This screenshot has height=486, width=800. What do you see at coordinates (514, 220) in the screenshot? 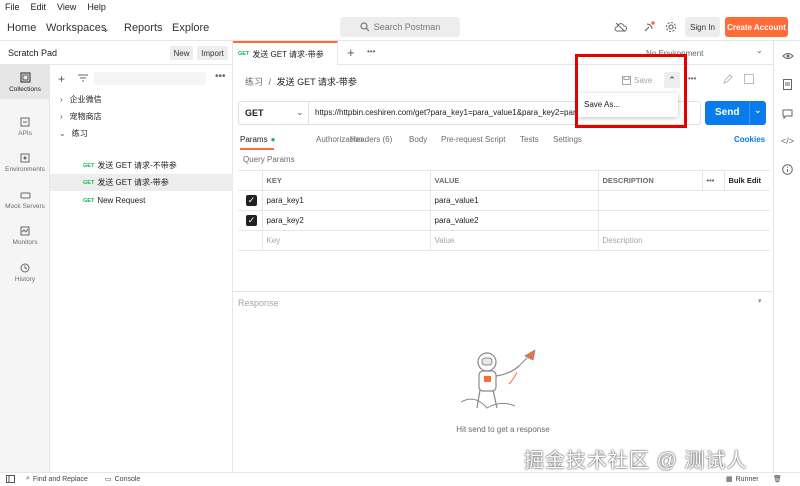
I see `param-value: para_value2` at bounding box center [514, 220].